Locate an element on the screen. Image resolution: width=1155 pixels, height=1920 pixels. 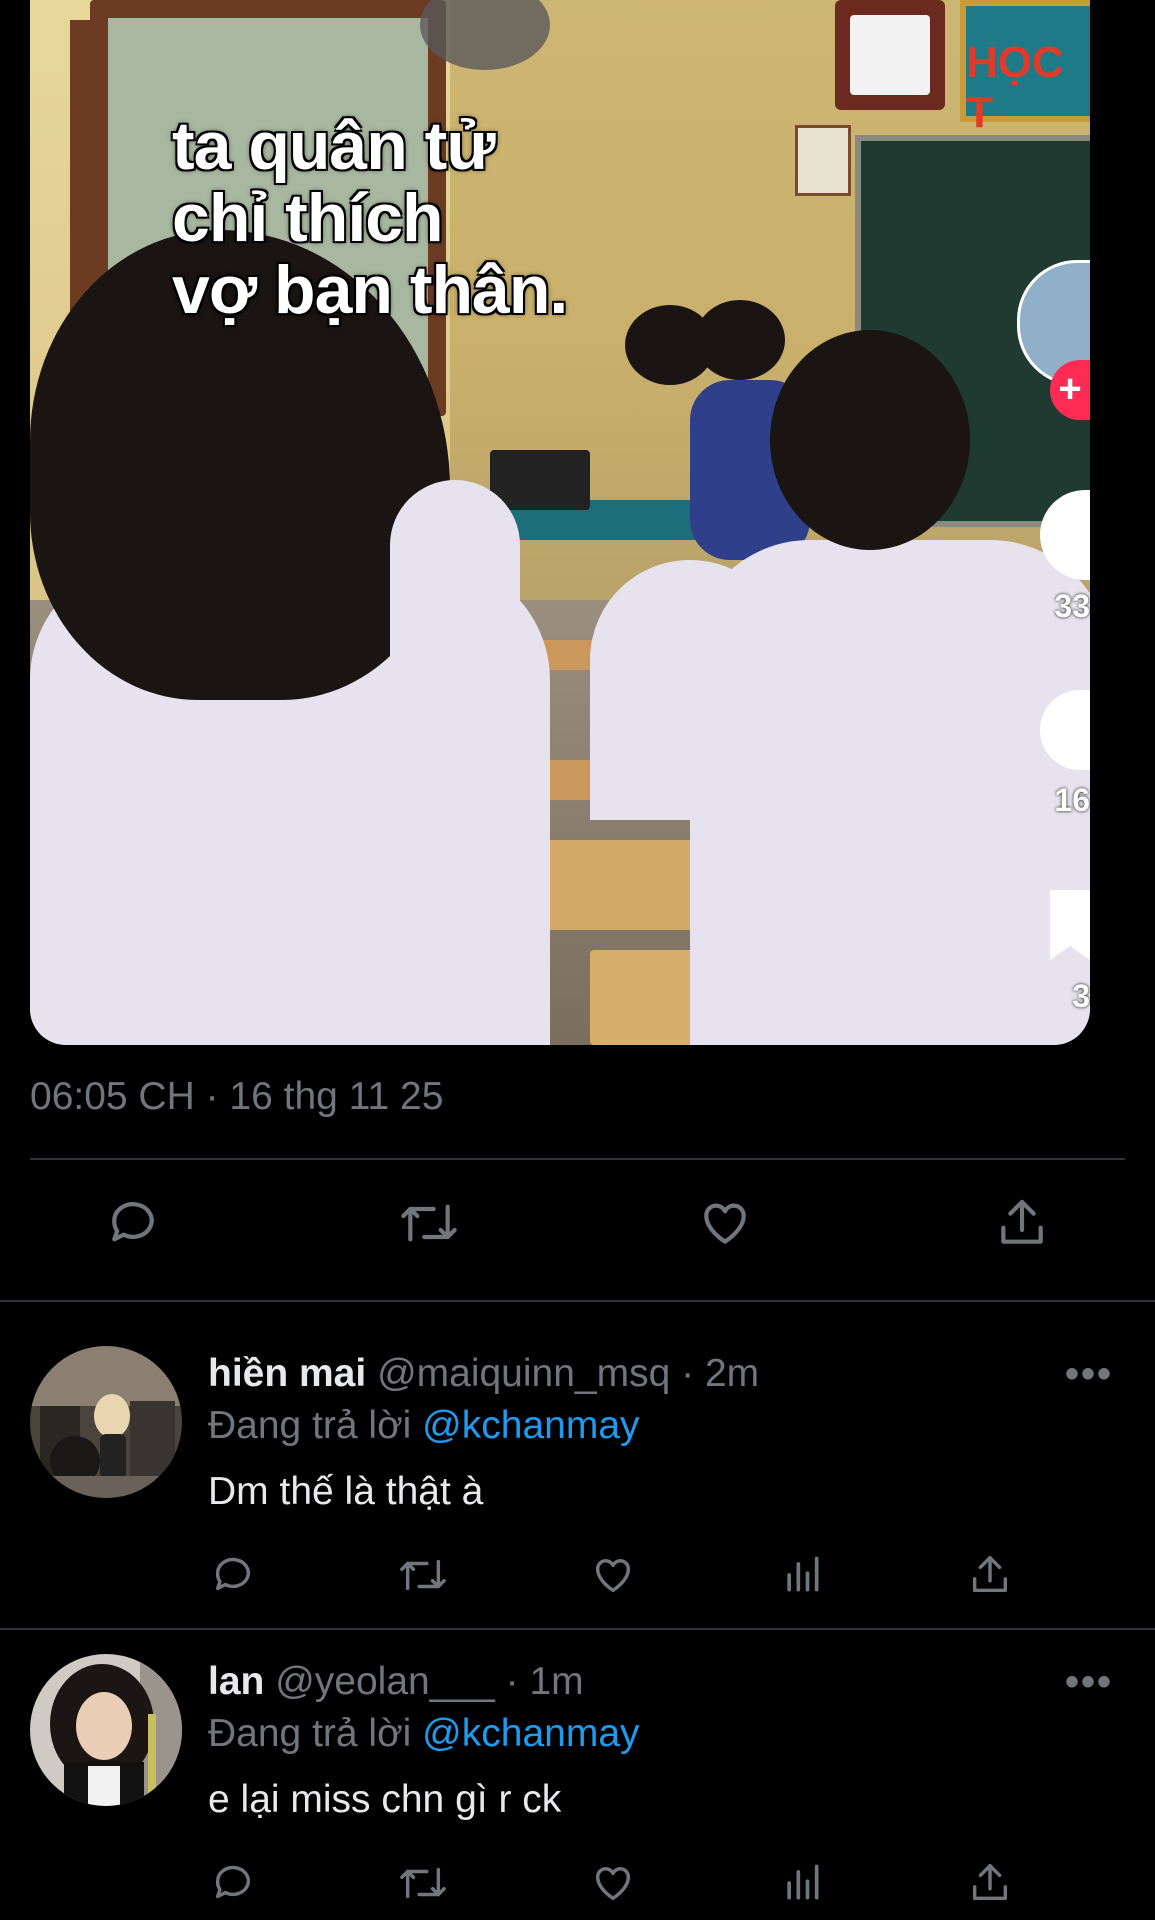
reply-time: · 2m is located at coordinates (720, 1373).